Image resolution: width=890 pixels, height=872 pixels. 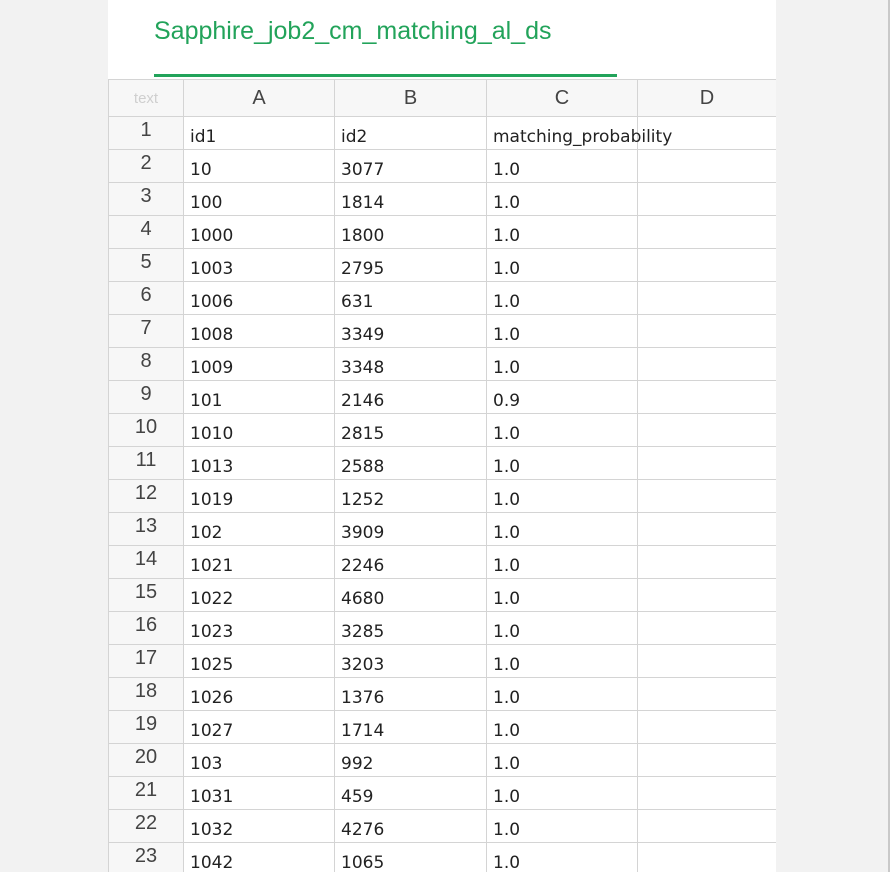 What do you see at coordinates (410, 166) in the screenshot?
I see `cell-b: 3077` at bounding box center [410, 166].